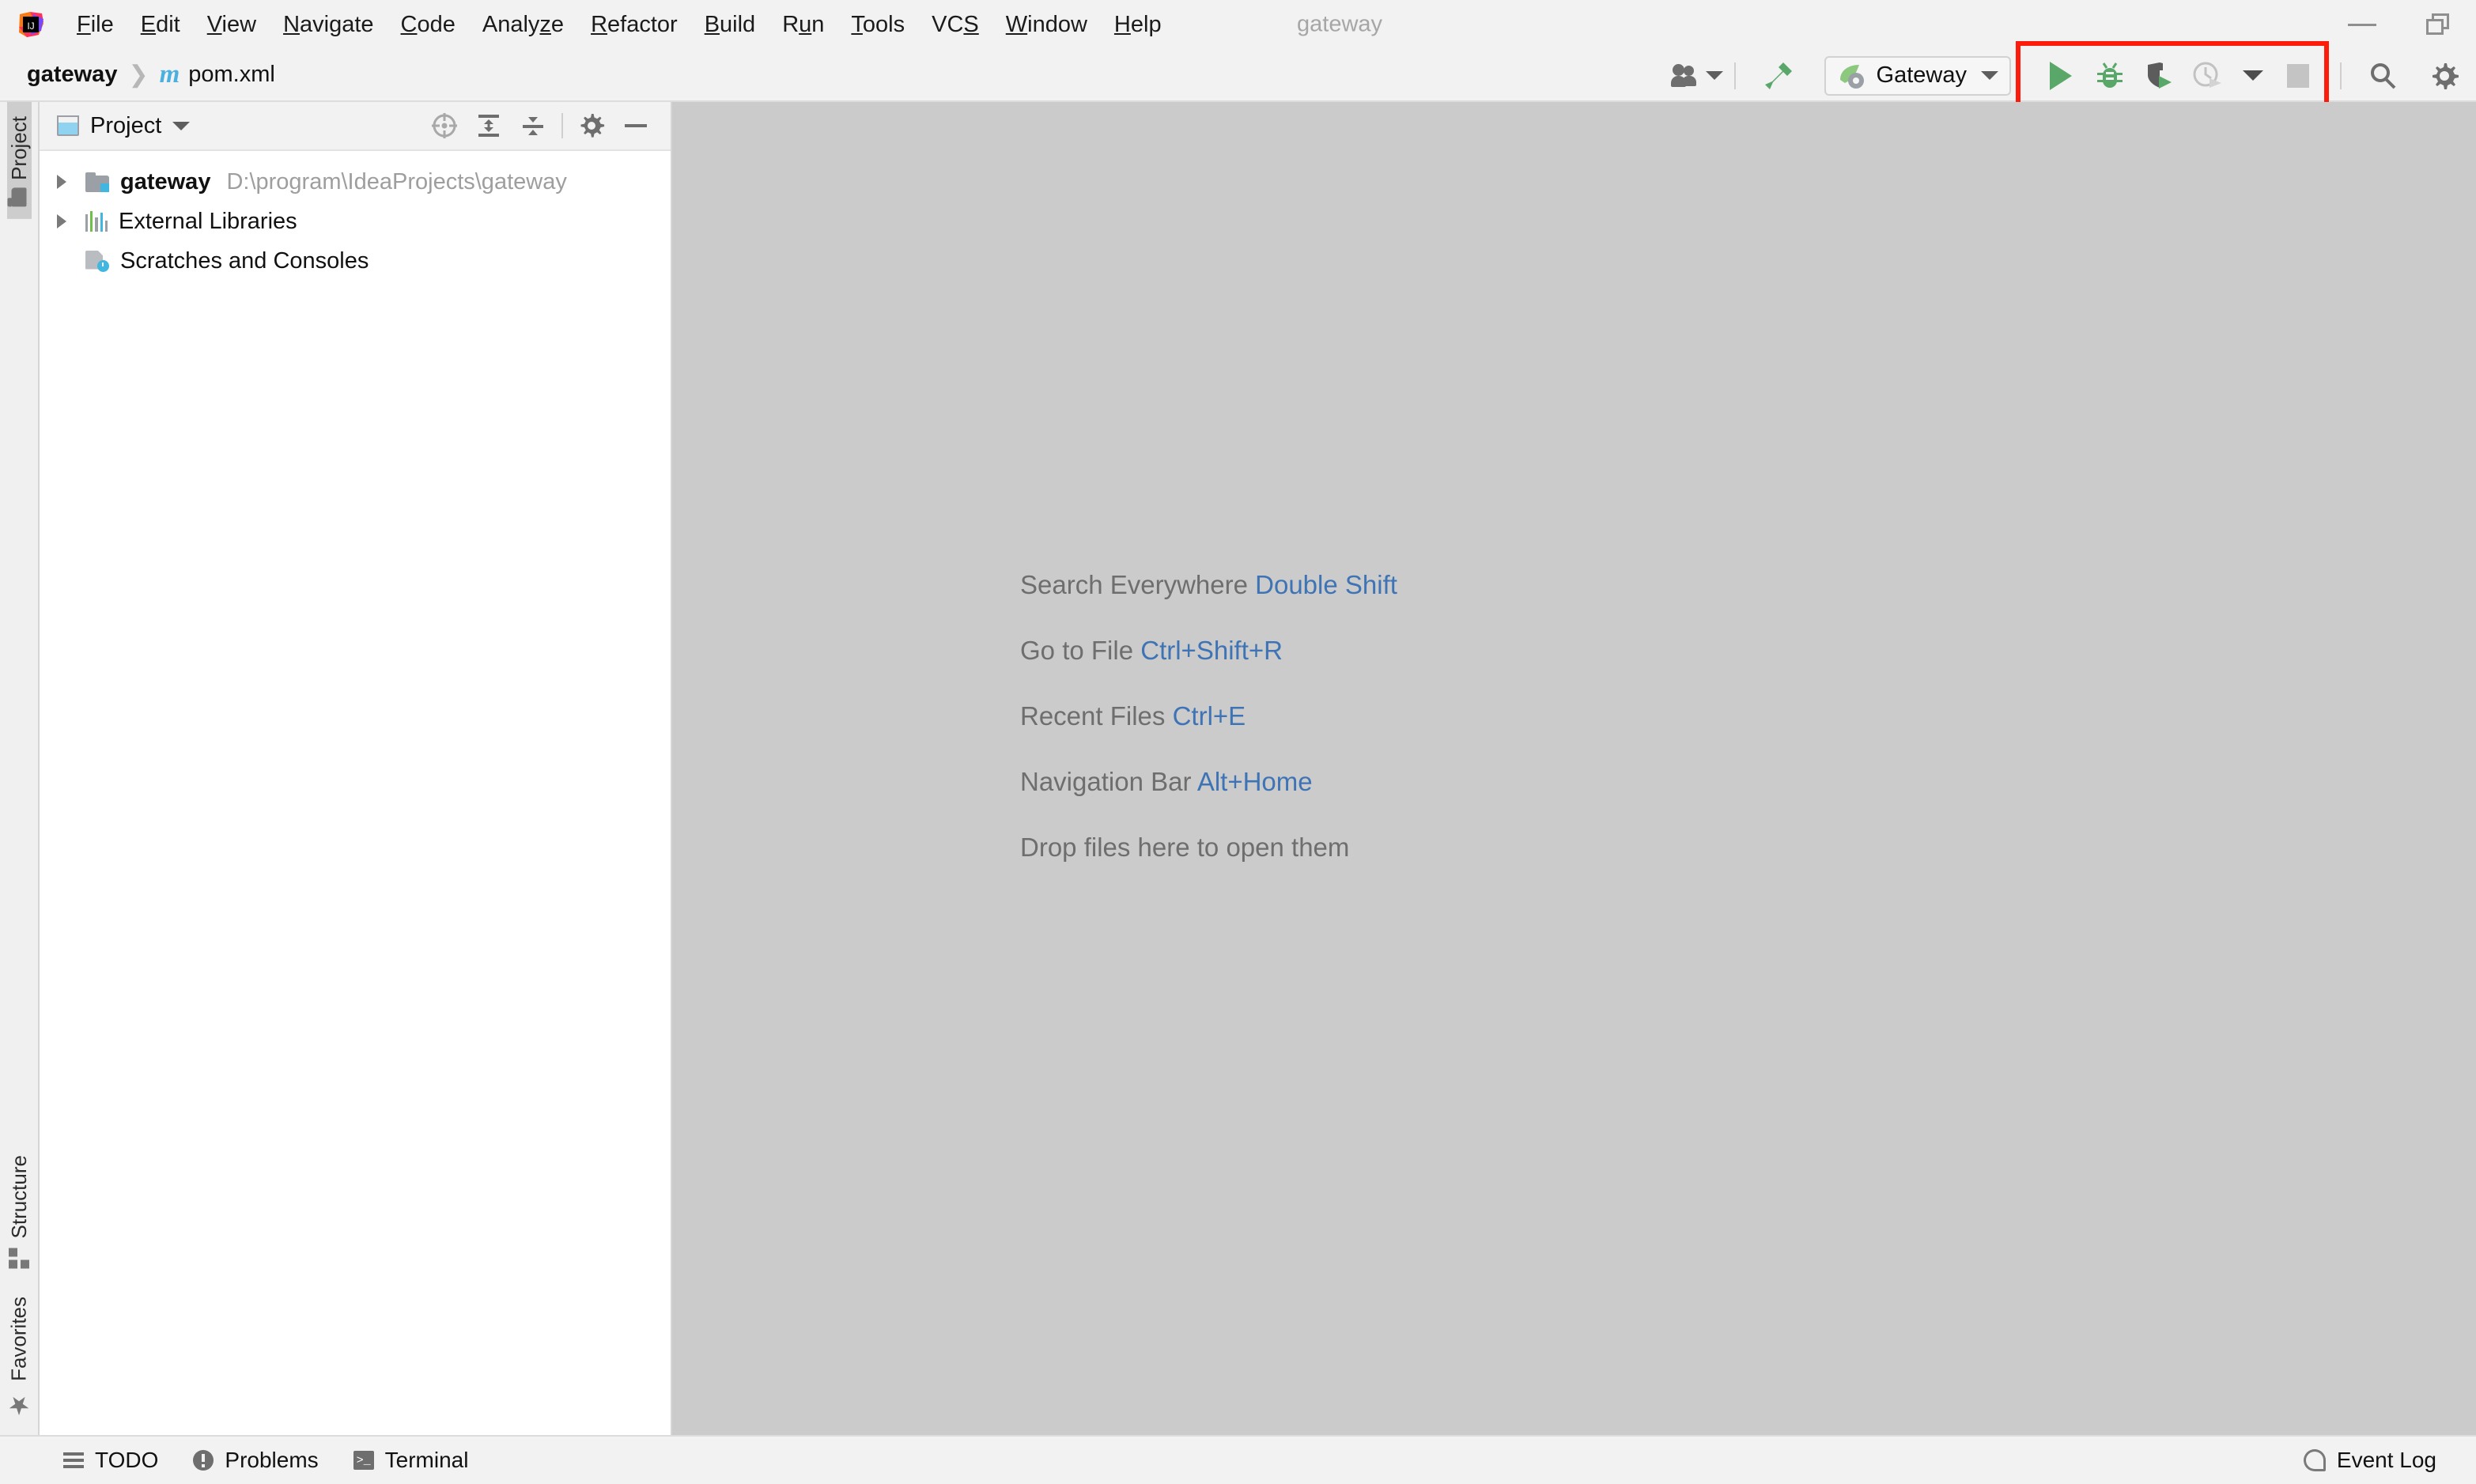 This screenshot has height=1484, width=2476. I want to click on hint-action-label: Go to File, so click(1077, 650).